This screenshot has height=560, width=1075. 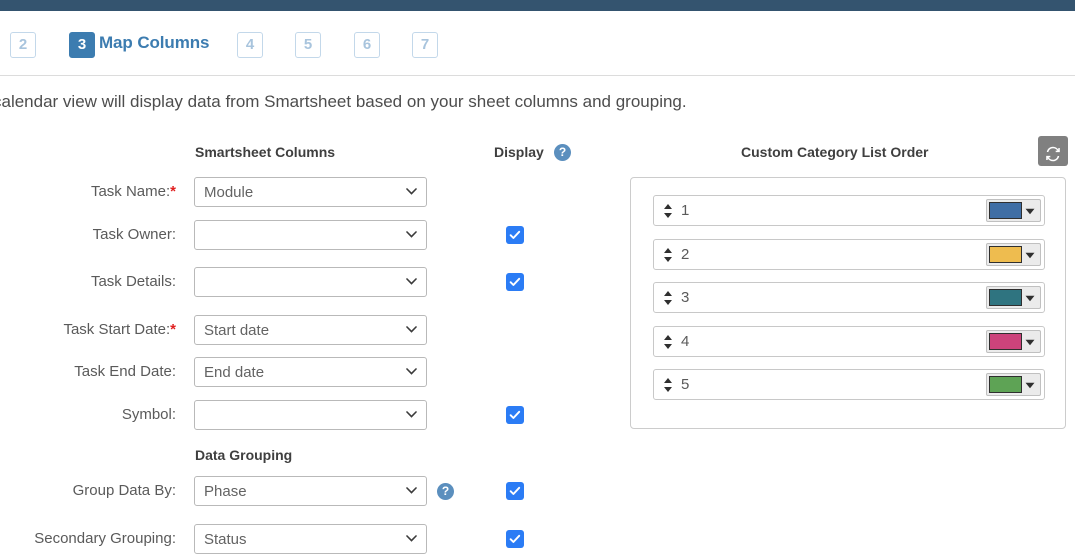 I want to click on field-label-text: Task End Date:, so click(x=125, y=371).